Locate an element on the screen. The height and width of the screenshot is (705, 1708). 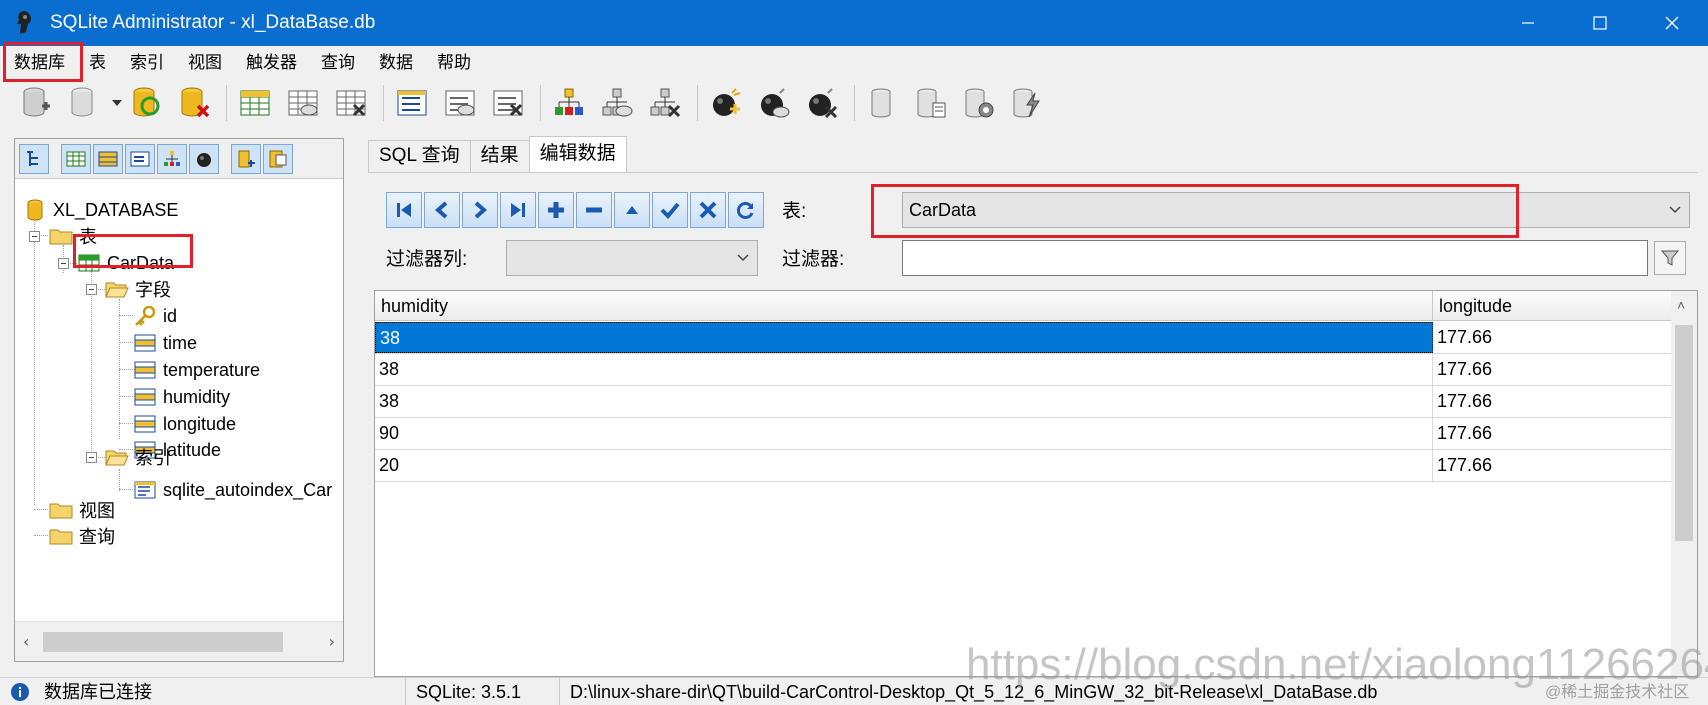
refresh-data-icon is located at coordinates (746, 210).